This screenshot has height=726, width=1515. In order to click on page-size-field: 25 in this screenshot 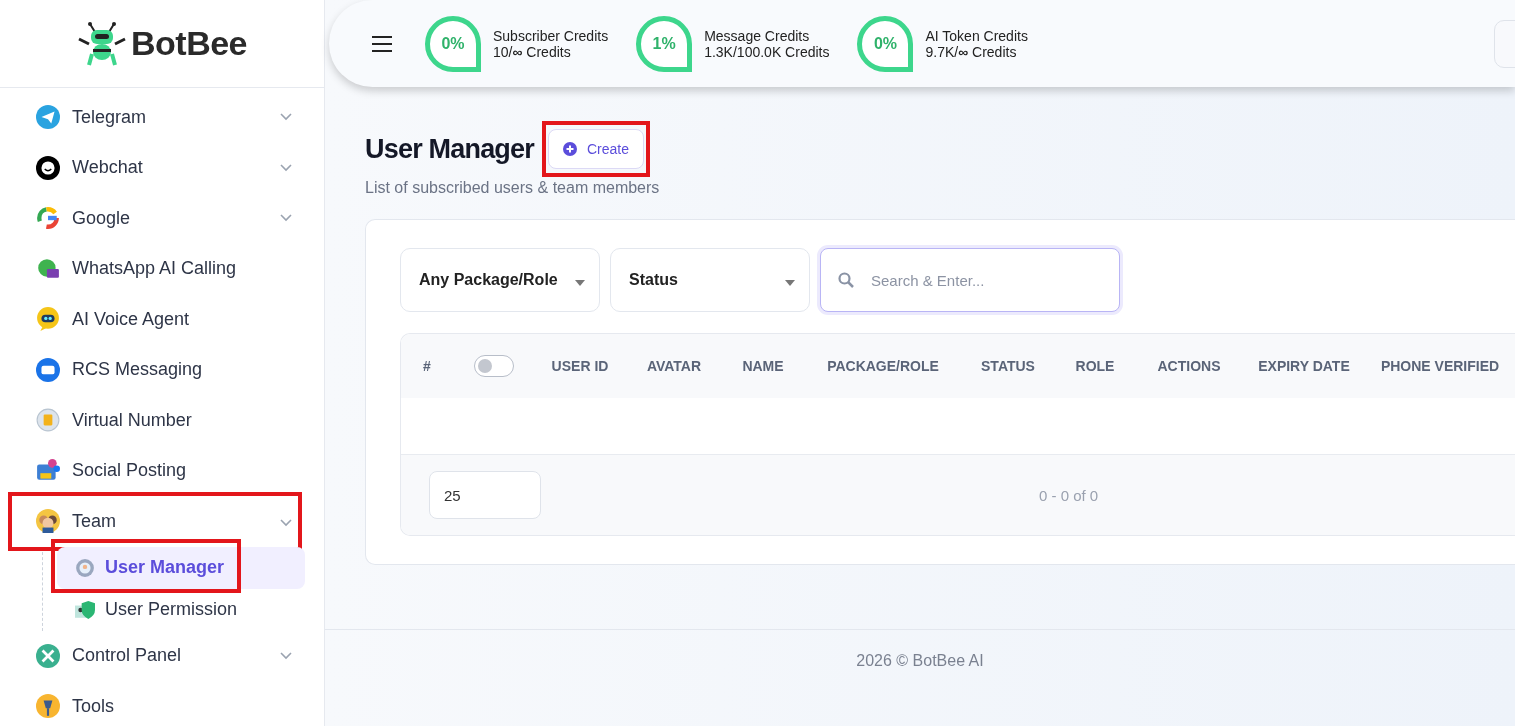, I will do `click(485, 495)`.